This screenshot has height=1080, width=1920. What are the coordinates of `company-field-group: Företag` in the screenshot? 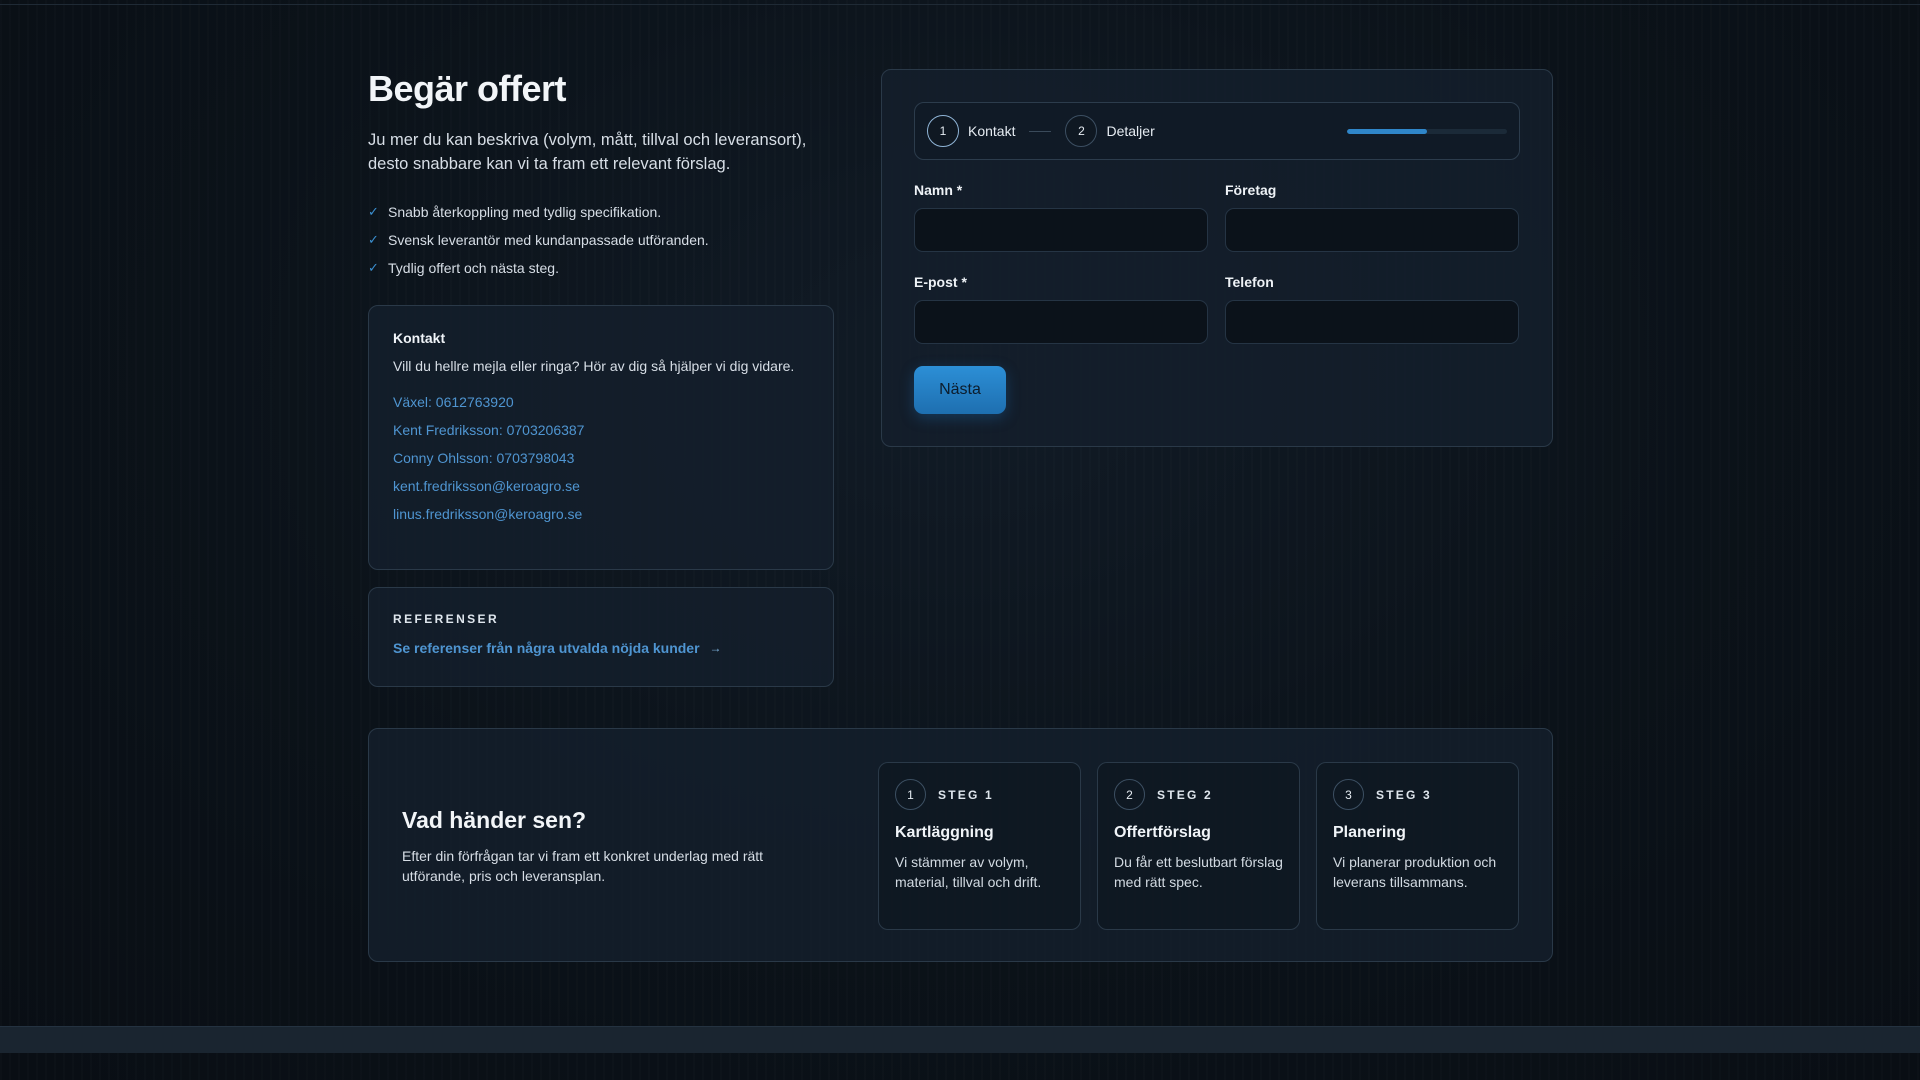 It's located at (1372, 217).